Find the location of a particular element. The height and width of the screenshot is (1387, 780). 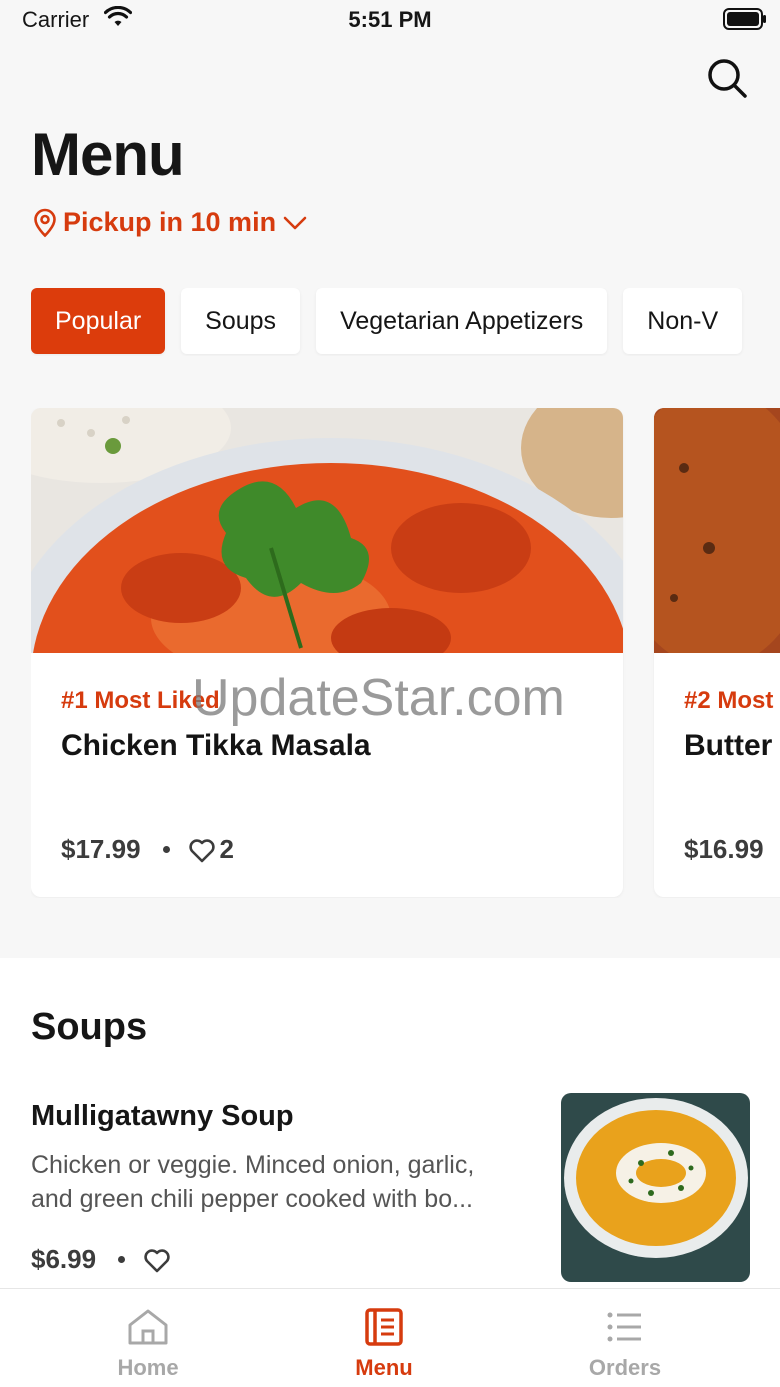

card-dish-name: Chicken Tikka Masala is located at coordinates (216, 745).